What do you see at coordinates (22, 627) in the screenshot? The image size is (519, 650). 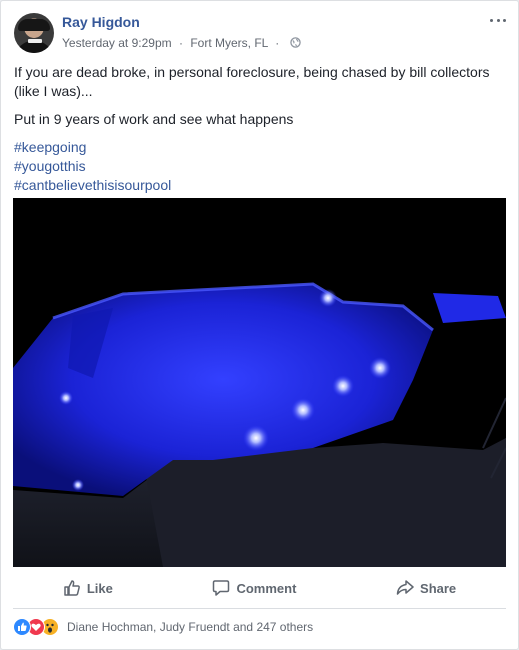 I see `like-reaction-icon` at bounding box center [22, 627].